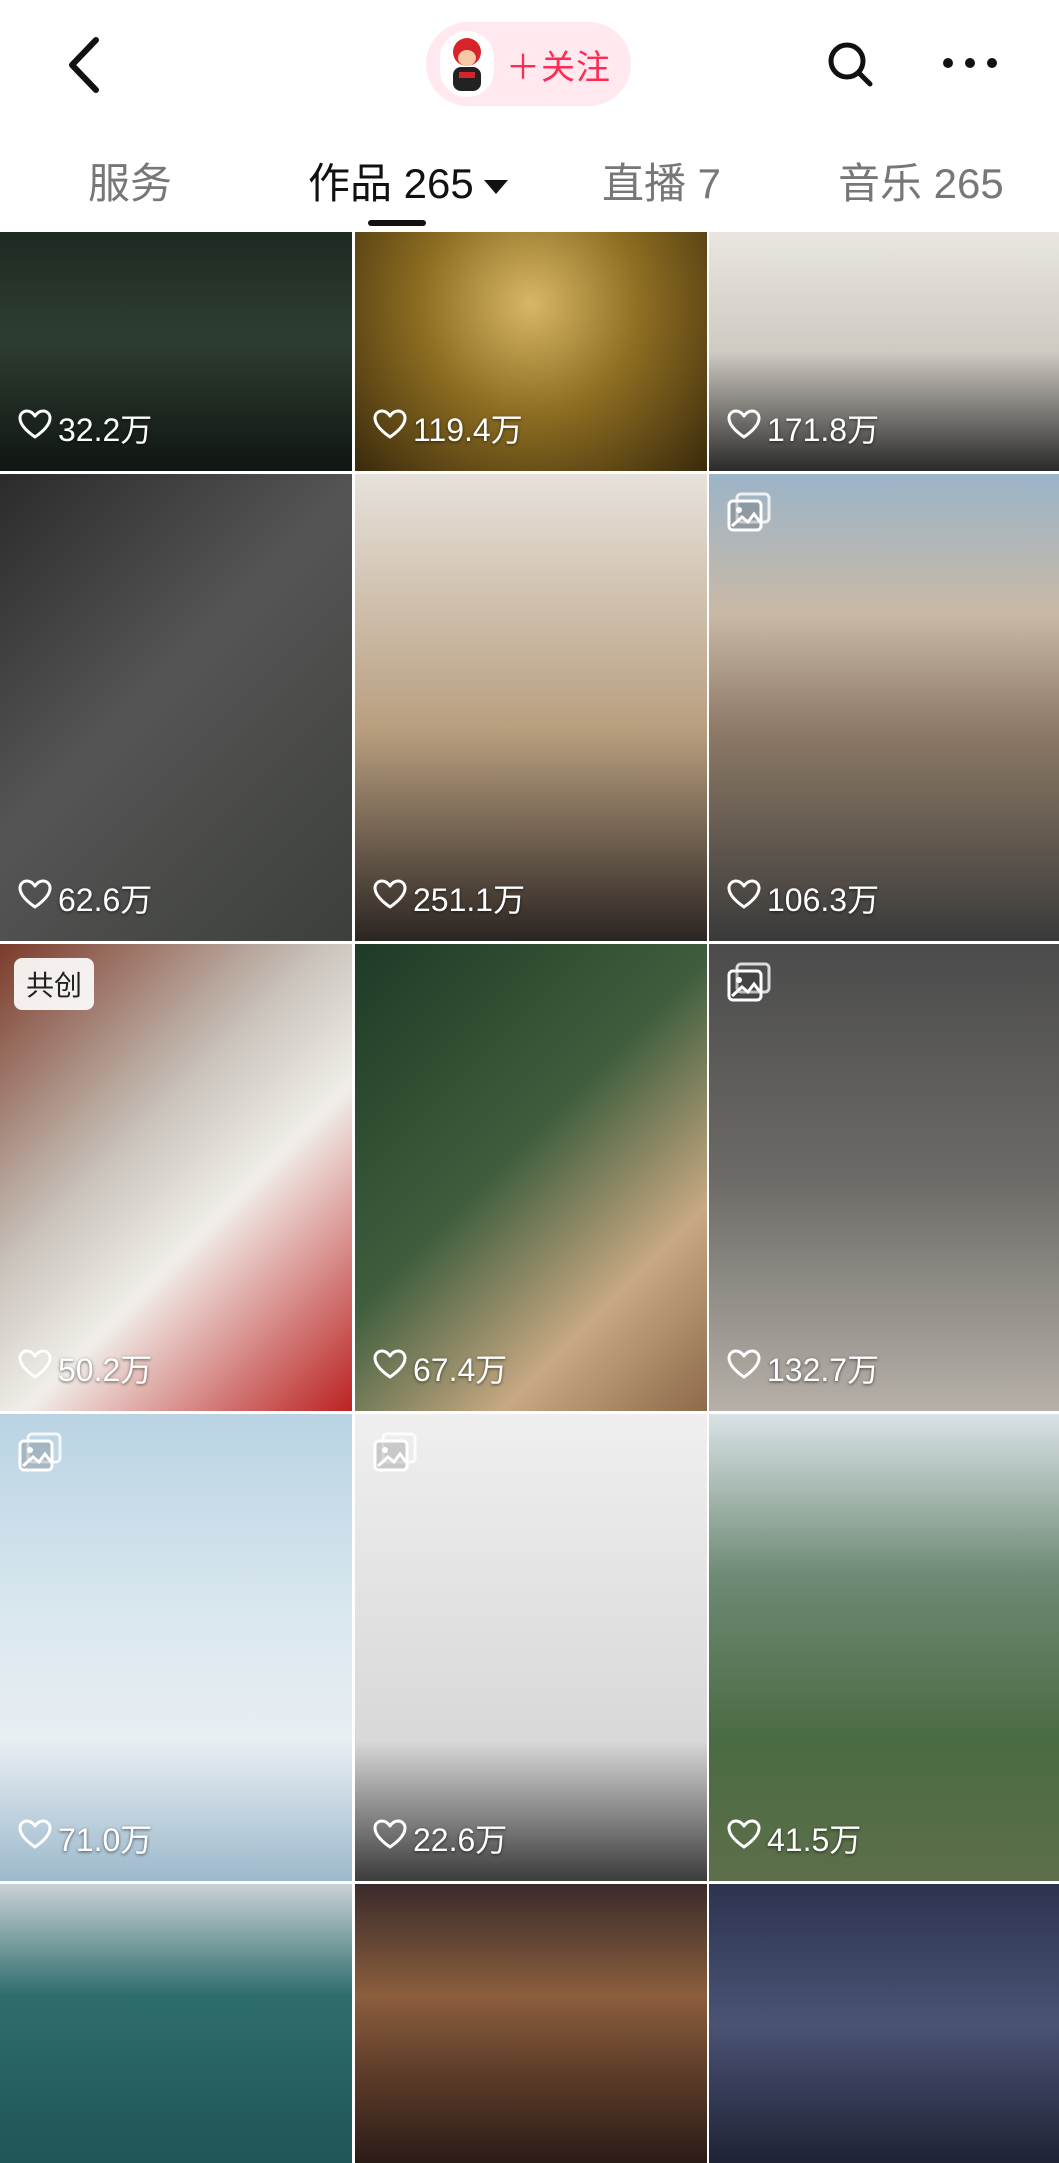  What do you see at coordinates (529, 180) in the screenshot?
I see `tab-bar: 服务 作品 265 直播 7 音乐 265` at bounding box center [529, 180].